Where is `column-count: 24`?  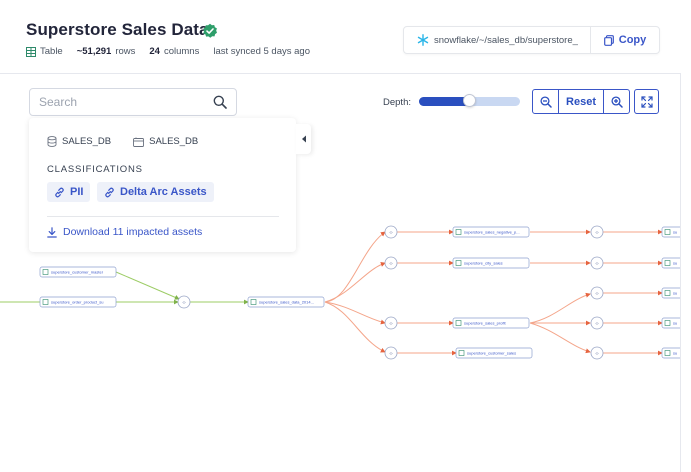 column-count: 24 is located at coordinates (154, 51).